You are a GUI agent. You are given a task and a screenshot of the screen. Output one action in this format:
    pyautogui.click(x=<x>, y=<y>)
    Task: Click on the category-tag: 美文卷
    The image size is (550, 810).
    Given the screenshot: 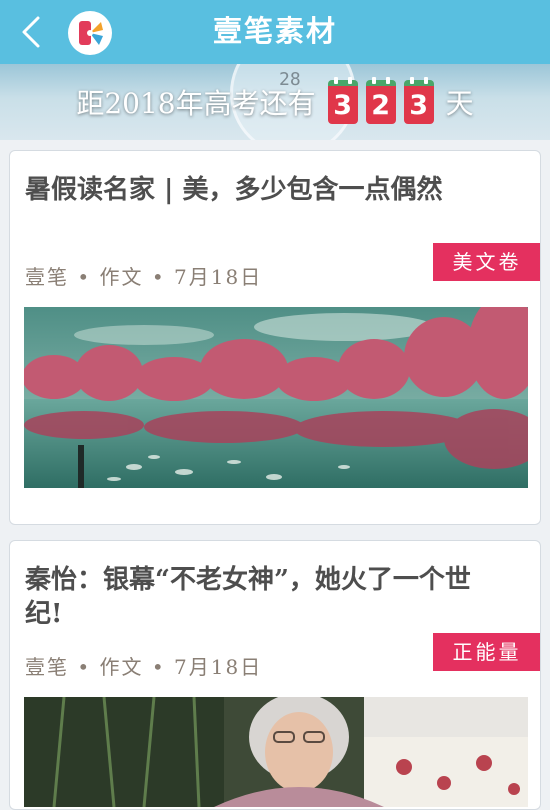 What is the action you would take?
    pyautogui.click(x=486, y=262)
    